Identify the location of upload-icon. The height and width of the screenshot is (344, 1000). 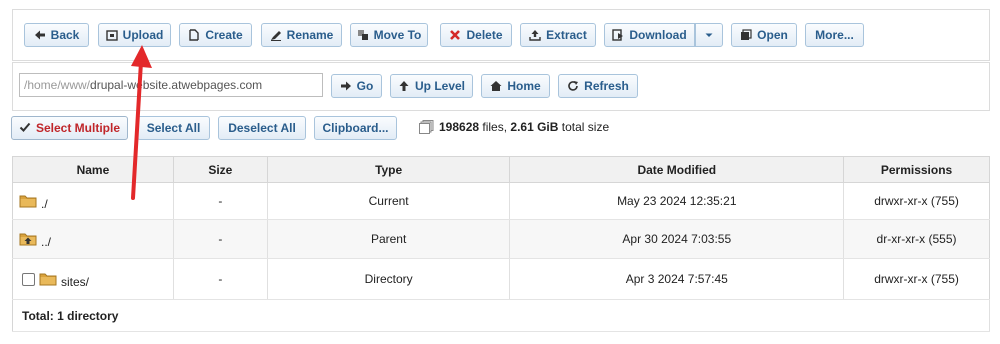
(111, 35).